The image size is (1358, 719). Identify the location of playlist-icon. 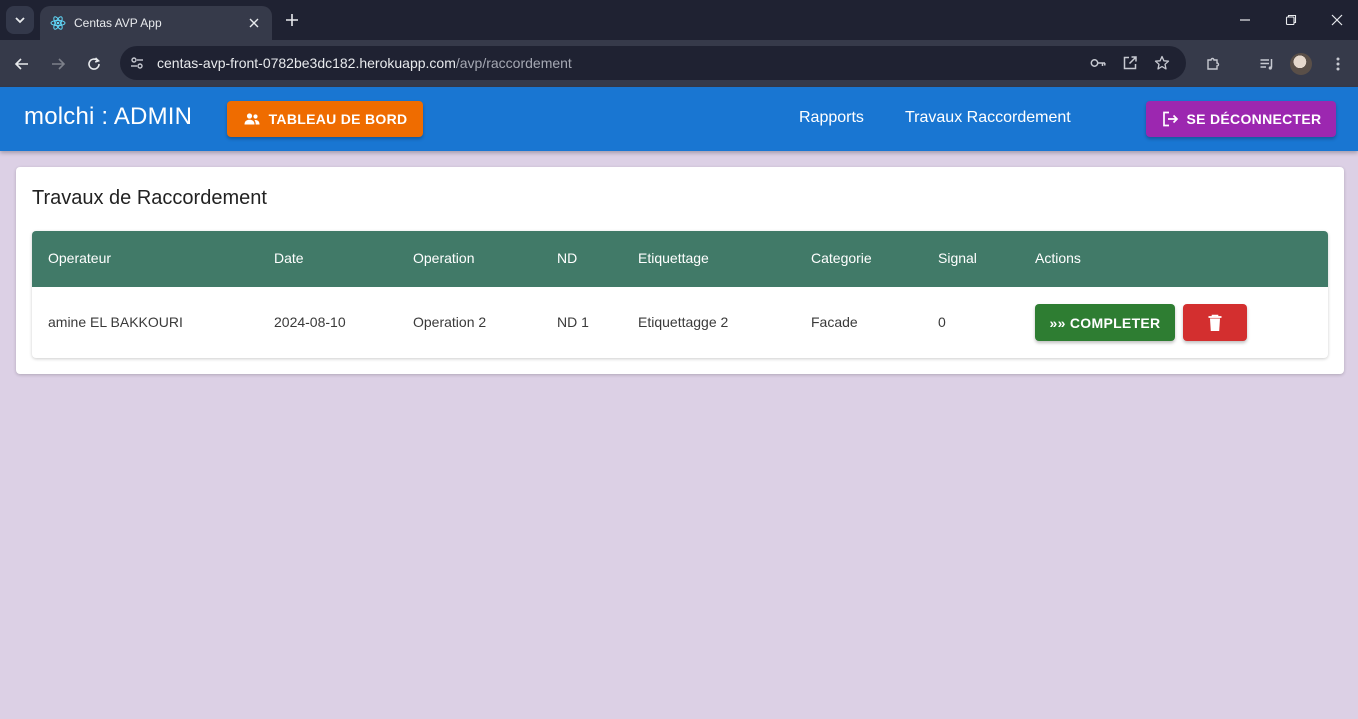
(1266, 64).